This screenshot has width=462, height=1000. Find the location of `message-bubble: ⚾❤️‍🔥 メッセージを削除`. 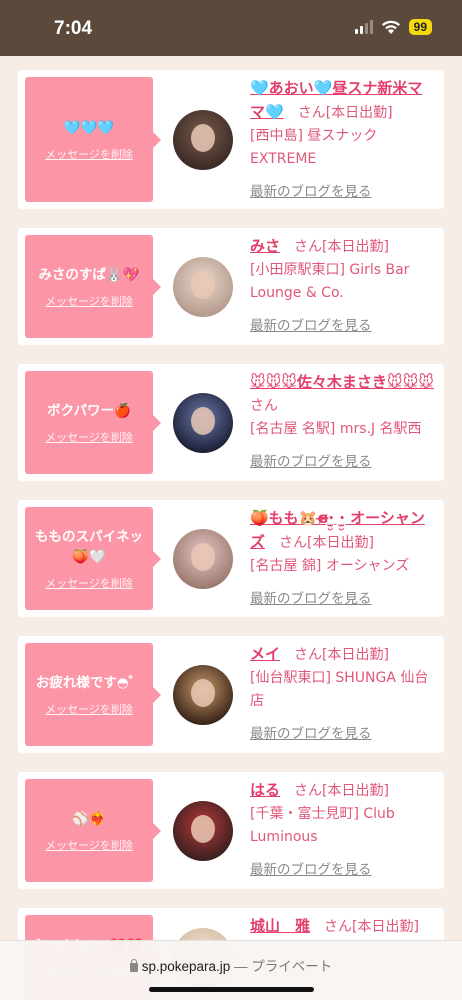

message-bubble: ⚾❤️‍🔥 メッセージを削除 is located at coordinates (93, 830).